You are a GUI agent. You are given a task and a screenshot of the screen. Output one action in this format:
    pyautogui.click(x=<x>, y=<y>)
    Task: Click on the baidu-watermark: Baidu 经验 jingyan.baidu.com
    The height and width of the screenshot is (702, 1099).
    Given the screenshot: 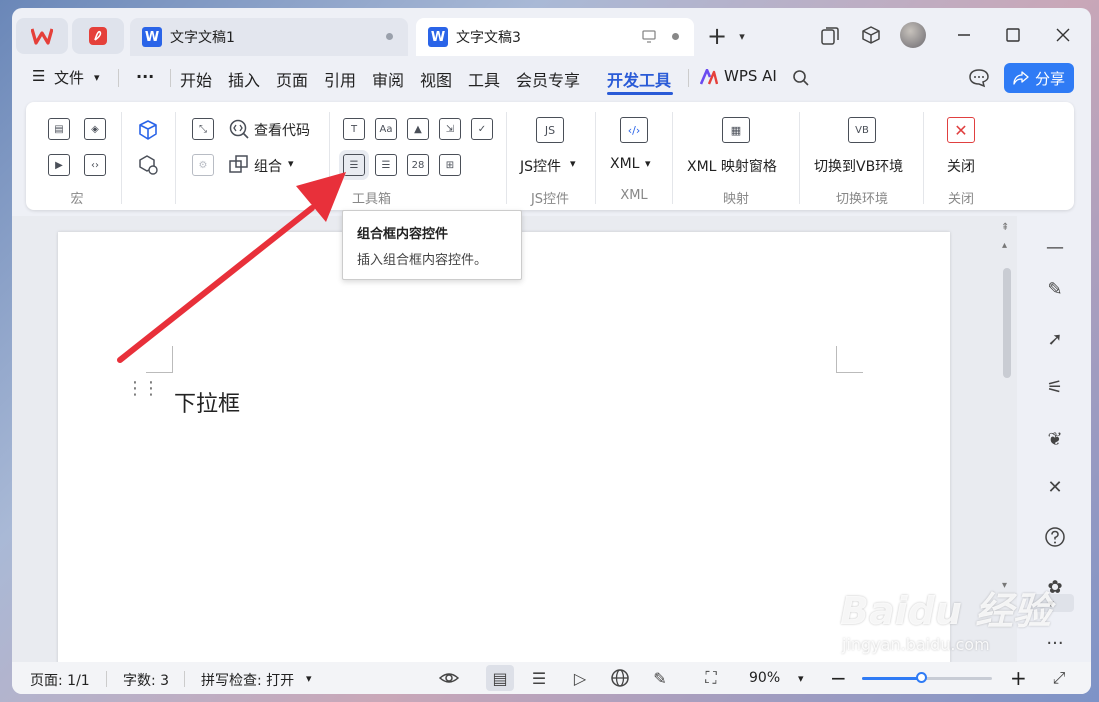 What is the action you would take?
    pyautogui.click(x=945, y=617)
    